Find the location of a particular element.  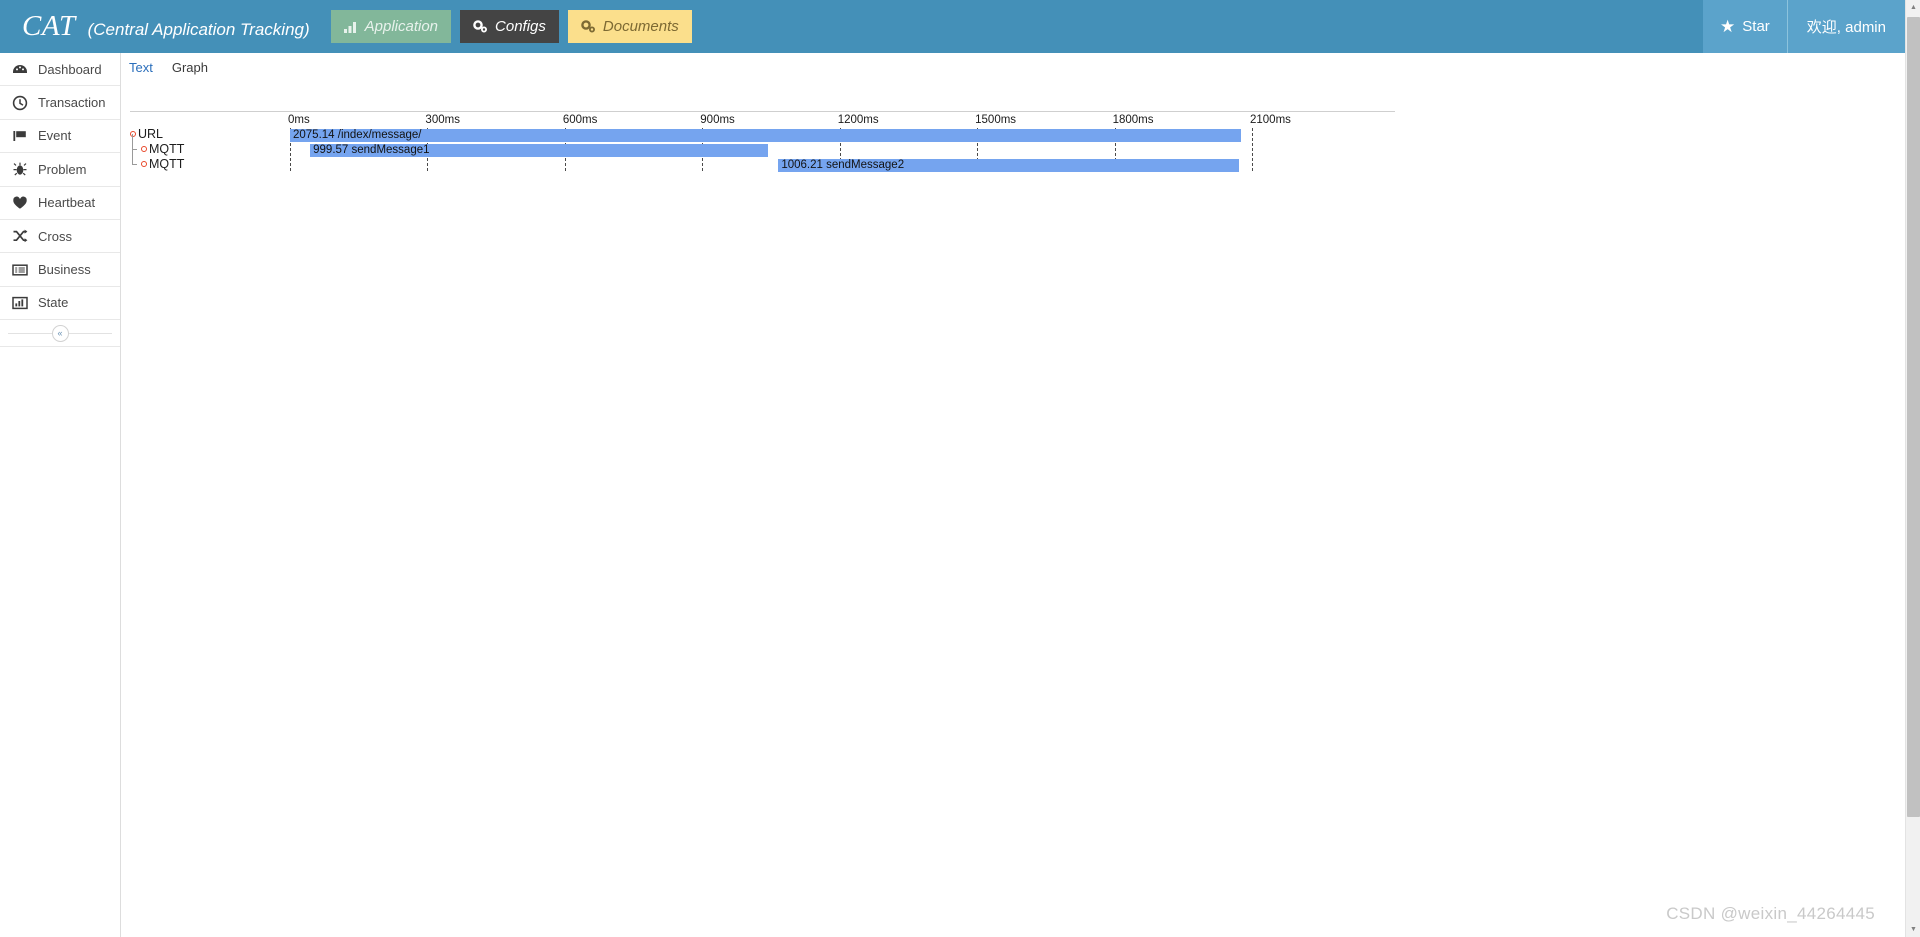

nav-application-label: Application is located at coordinates (401, 26).